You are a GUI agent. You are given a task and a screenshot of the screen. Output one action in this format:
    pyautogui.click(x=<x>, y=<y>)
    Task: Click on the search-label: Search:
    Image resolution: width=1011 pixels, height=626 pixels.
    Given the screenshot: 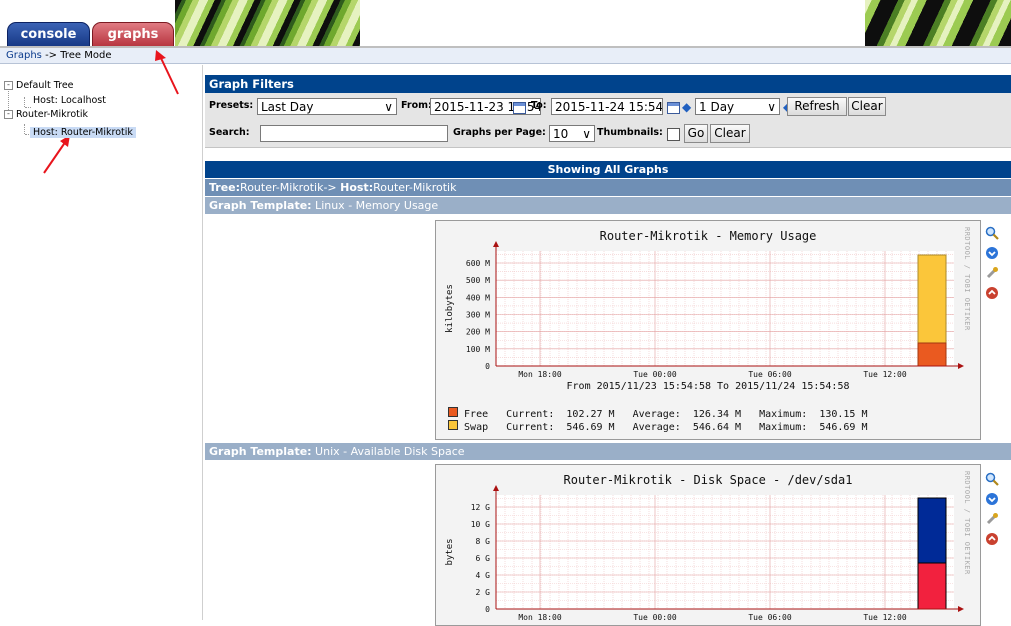 What is the action you would take?
    pyautogui.click(x=229, y=132)
    